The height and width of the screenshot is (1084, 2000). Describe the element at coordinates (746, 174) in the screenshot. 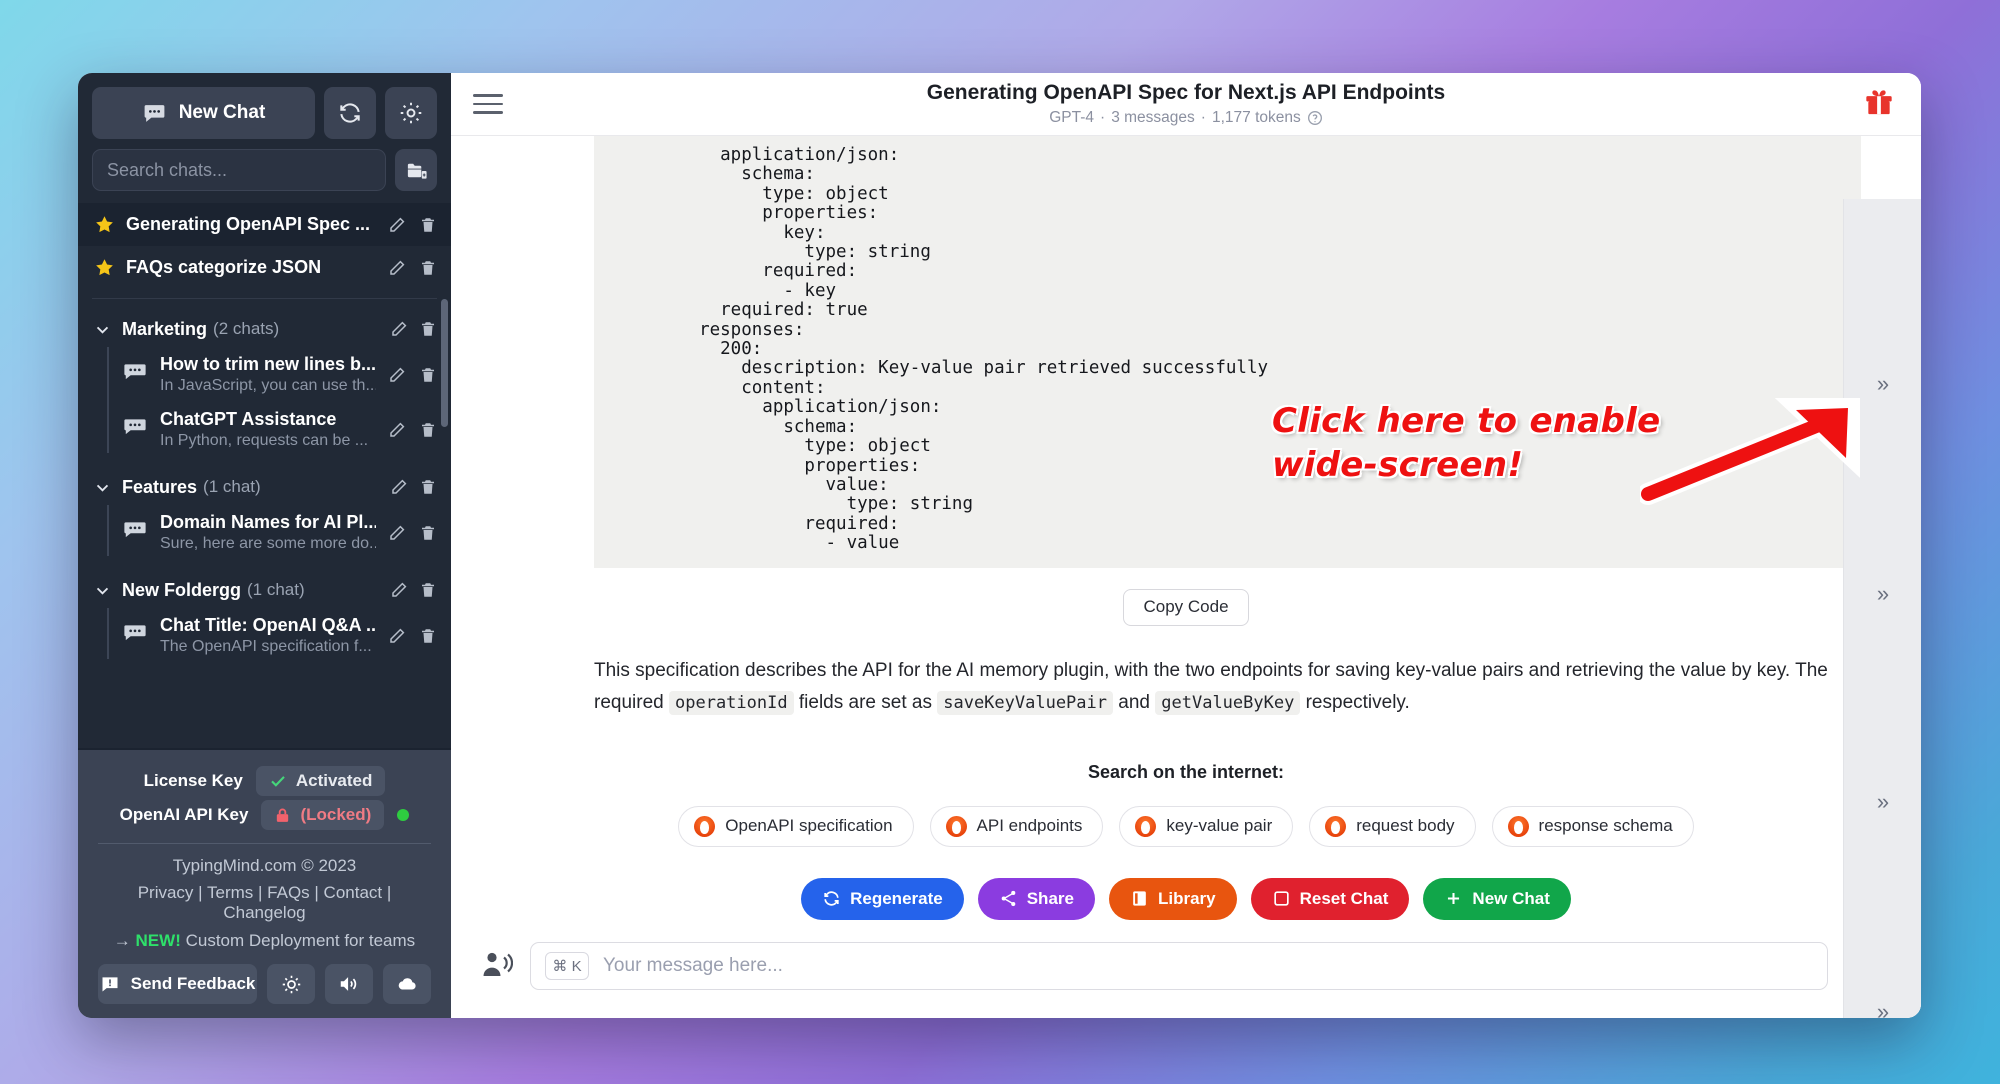

I see `code-line: schema:` at that location.